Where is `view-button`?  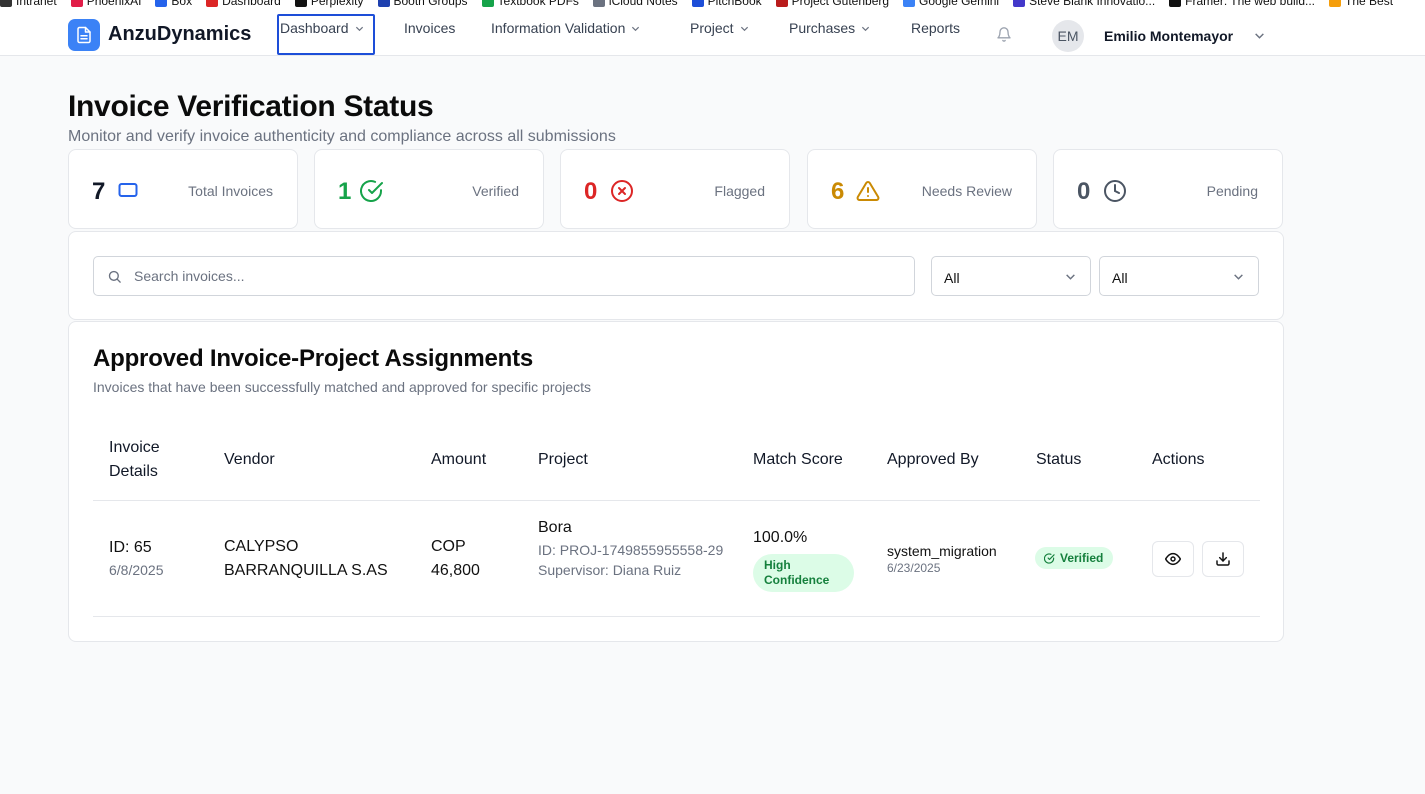 view-button is located at coordinates (1173, 559).